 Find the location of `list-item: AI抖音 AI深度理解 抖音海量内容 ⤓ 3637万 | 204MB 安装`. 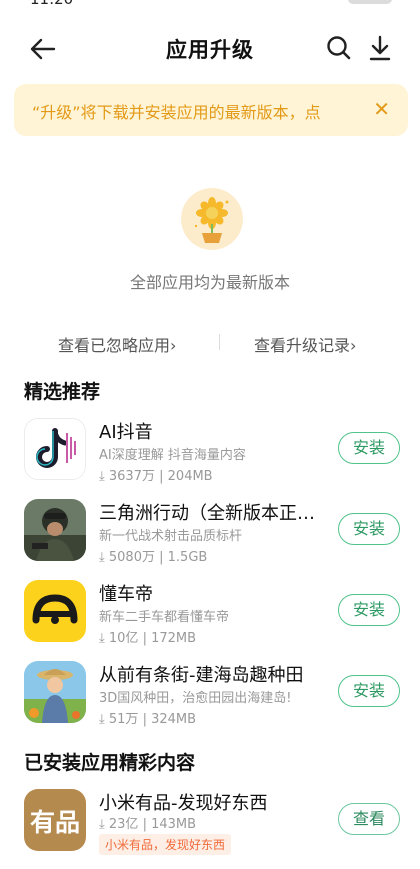

list-item: AI抖音 AI深度理解 抖音海量内容 ⤓ 3637万 | 204MB 安装 is located at coordinates (210, 458).